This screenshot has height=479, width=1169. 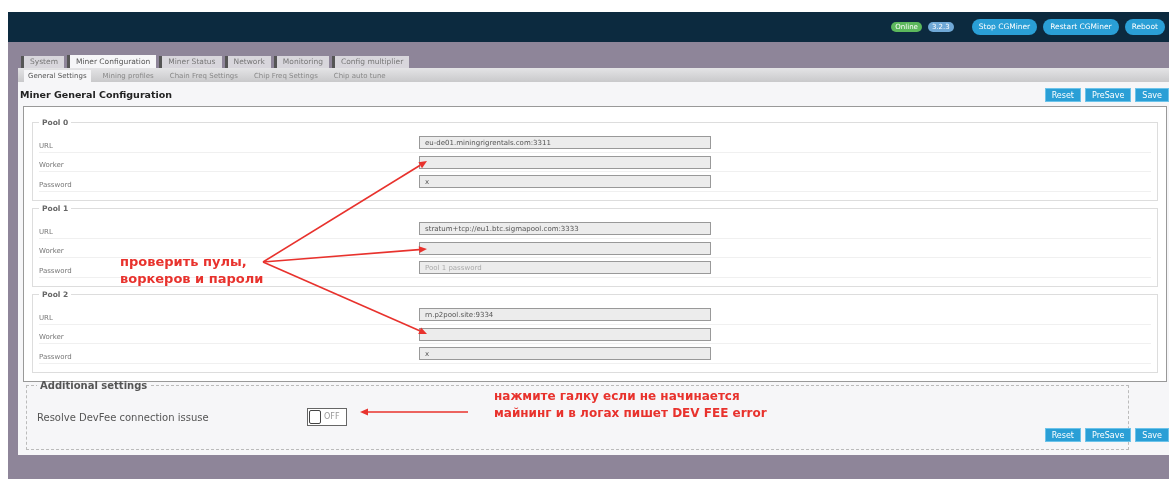 What do you see at coordinates (96, 94) in the screenshot?
I see `section-title: Miner General Configuration` at bounding box center [96, 94].